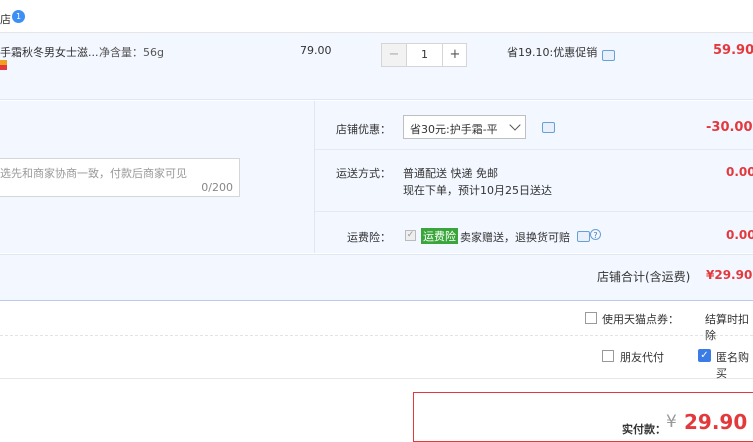 The image size is (753, 442). I want to click on qty-input: 1, so click(424, 55).